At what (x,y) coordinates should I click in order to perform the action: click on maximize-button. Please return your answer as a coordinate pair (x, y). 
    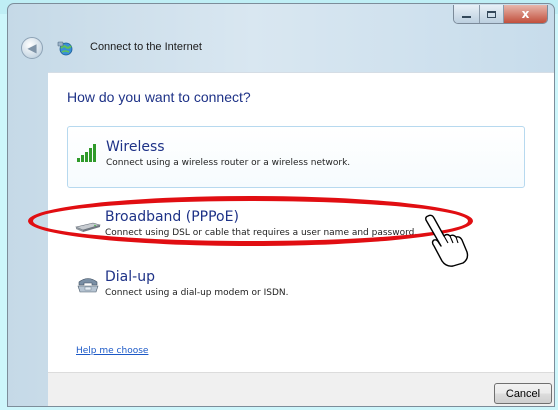
    Looking at the image, I should click on (492, 14).